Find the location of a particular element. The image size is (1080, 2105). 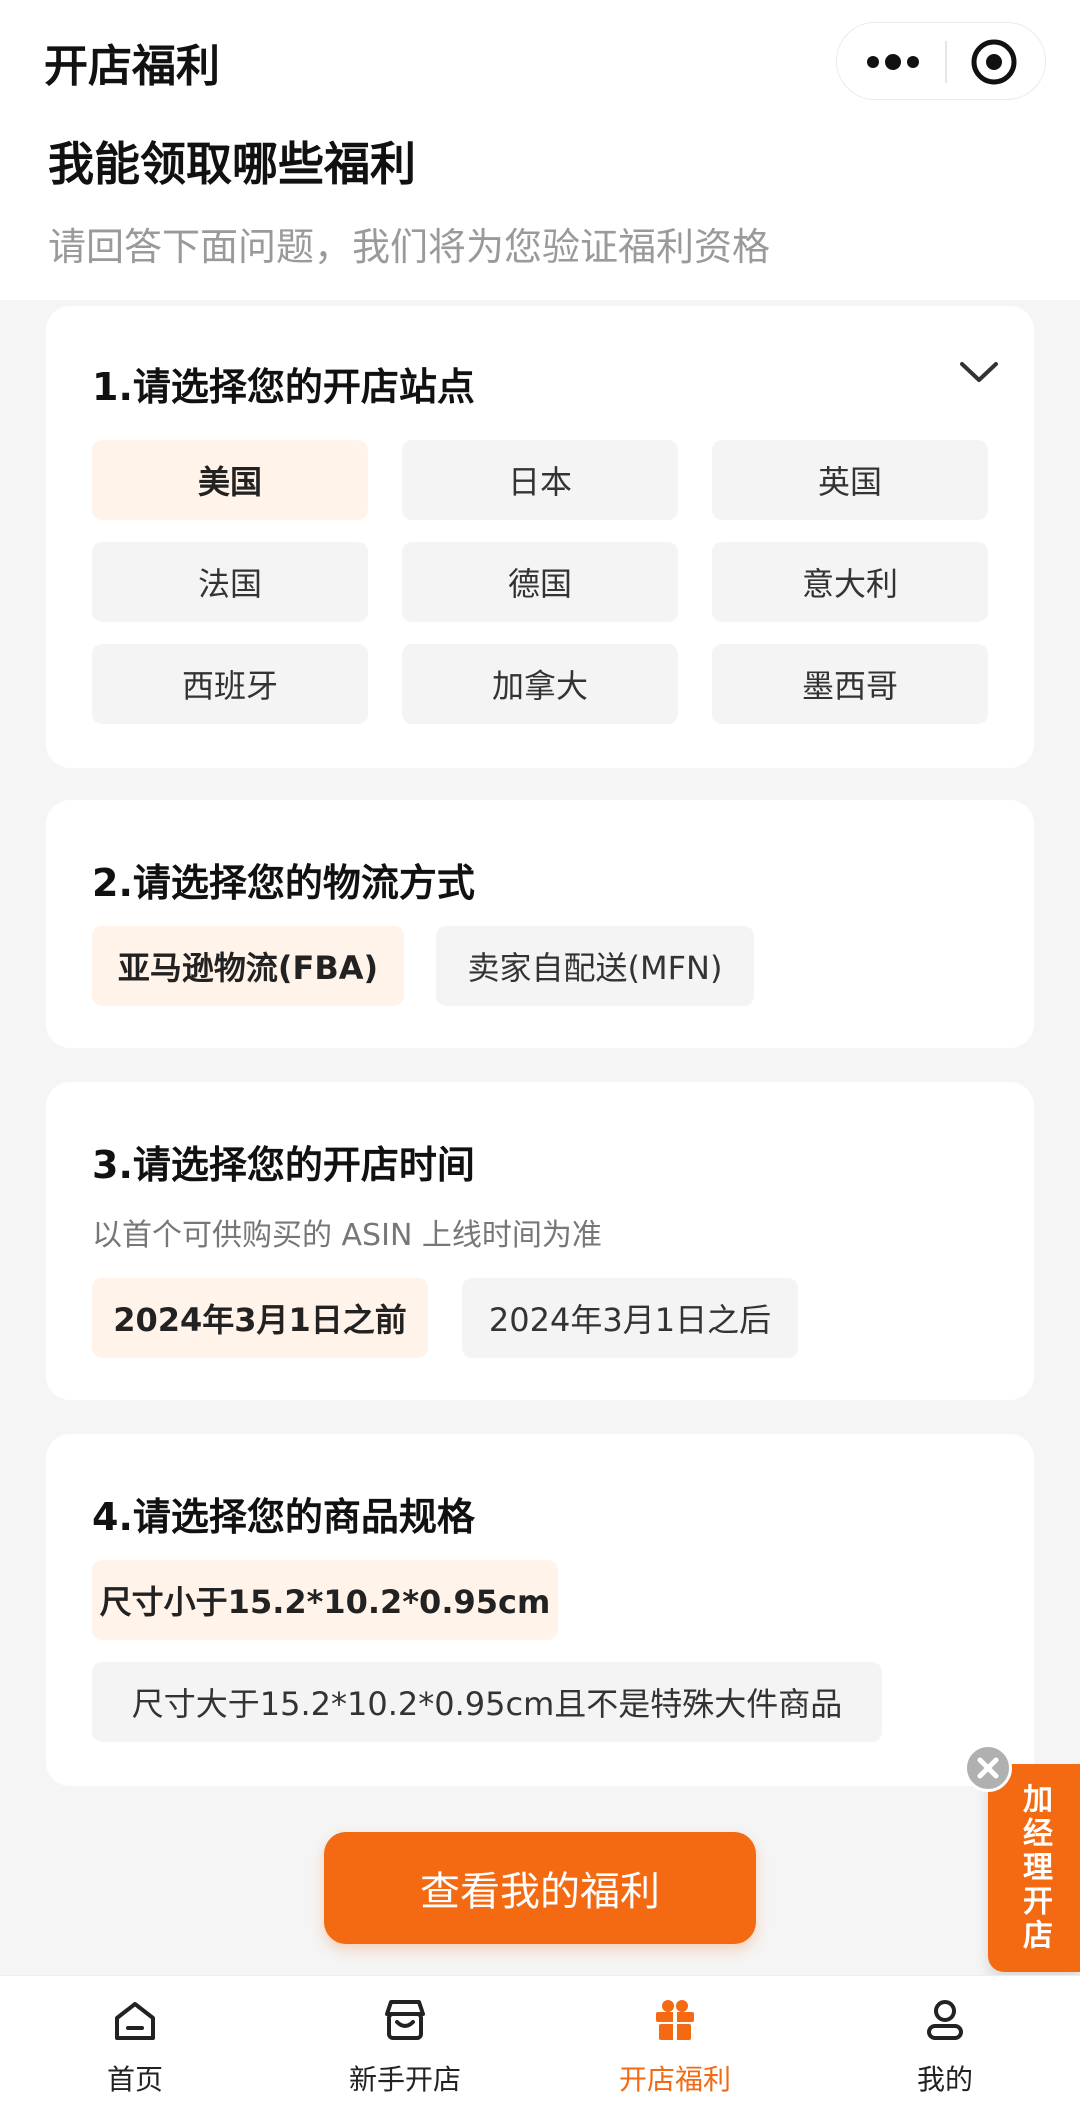

bottom-tab-bar: 首页 新手开店 开店福利 我的 is located at coordinates (540, 2040).